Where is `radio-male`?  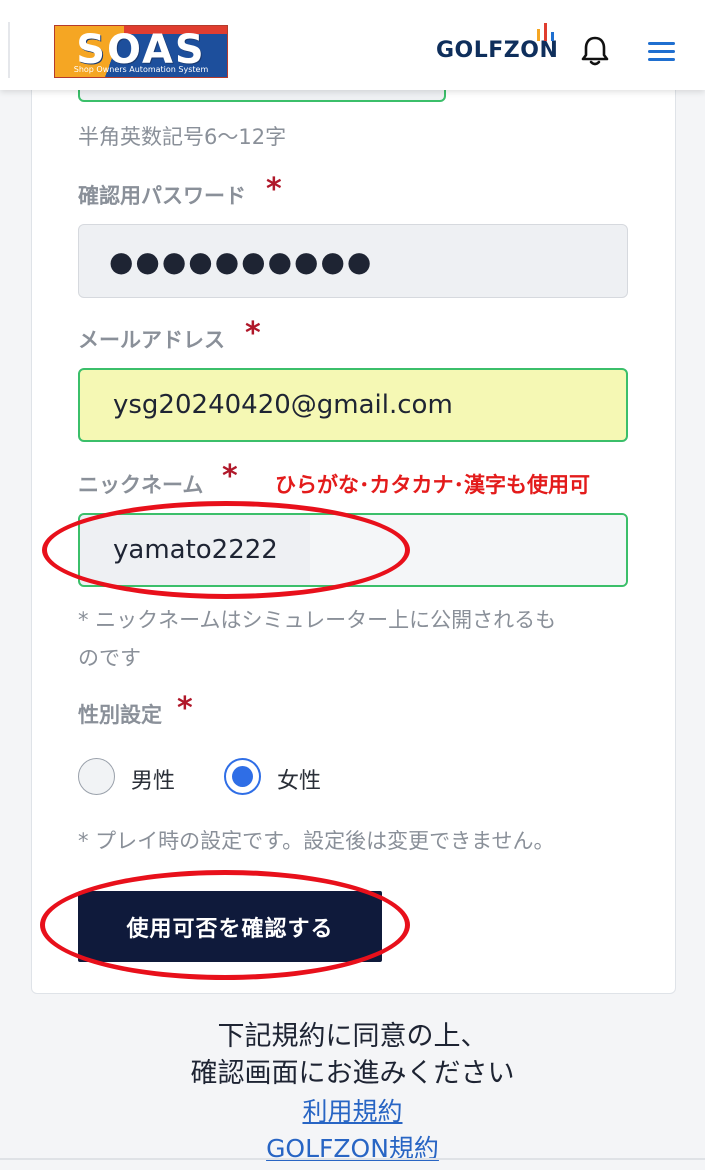 radio-male is located at coordinates (96, 776).